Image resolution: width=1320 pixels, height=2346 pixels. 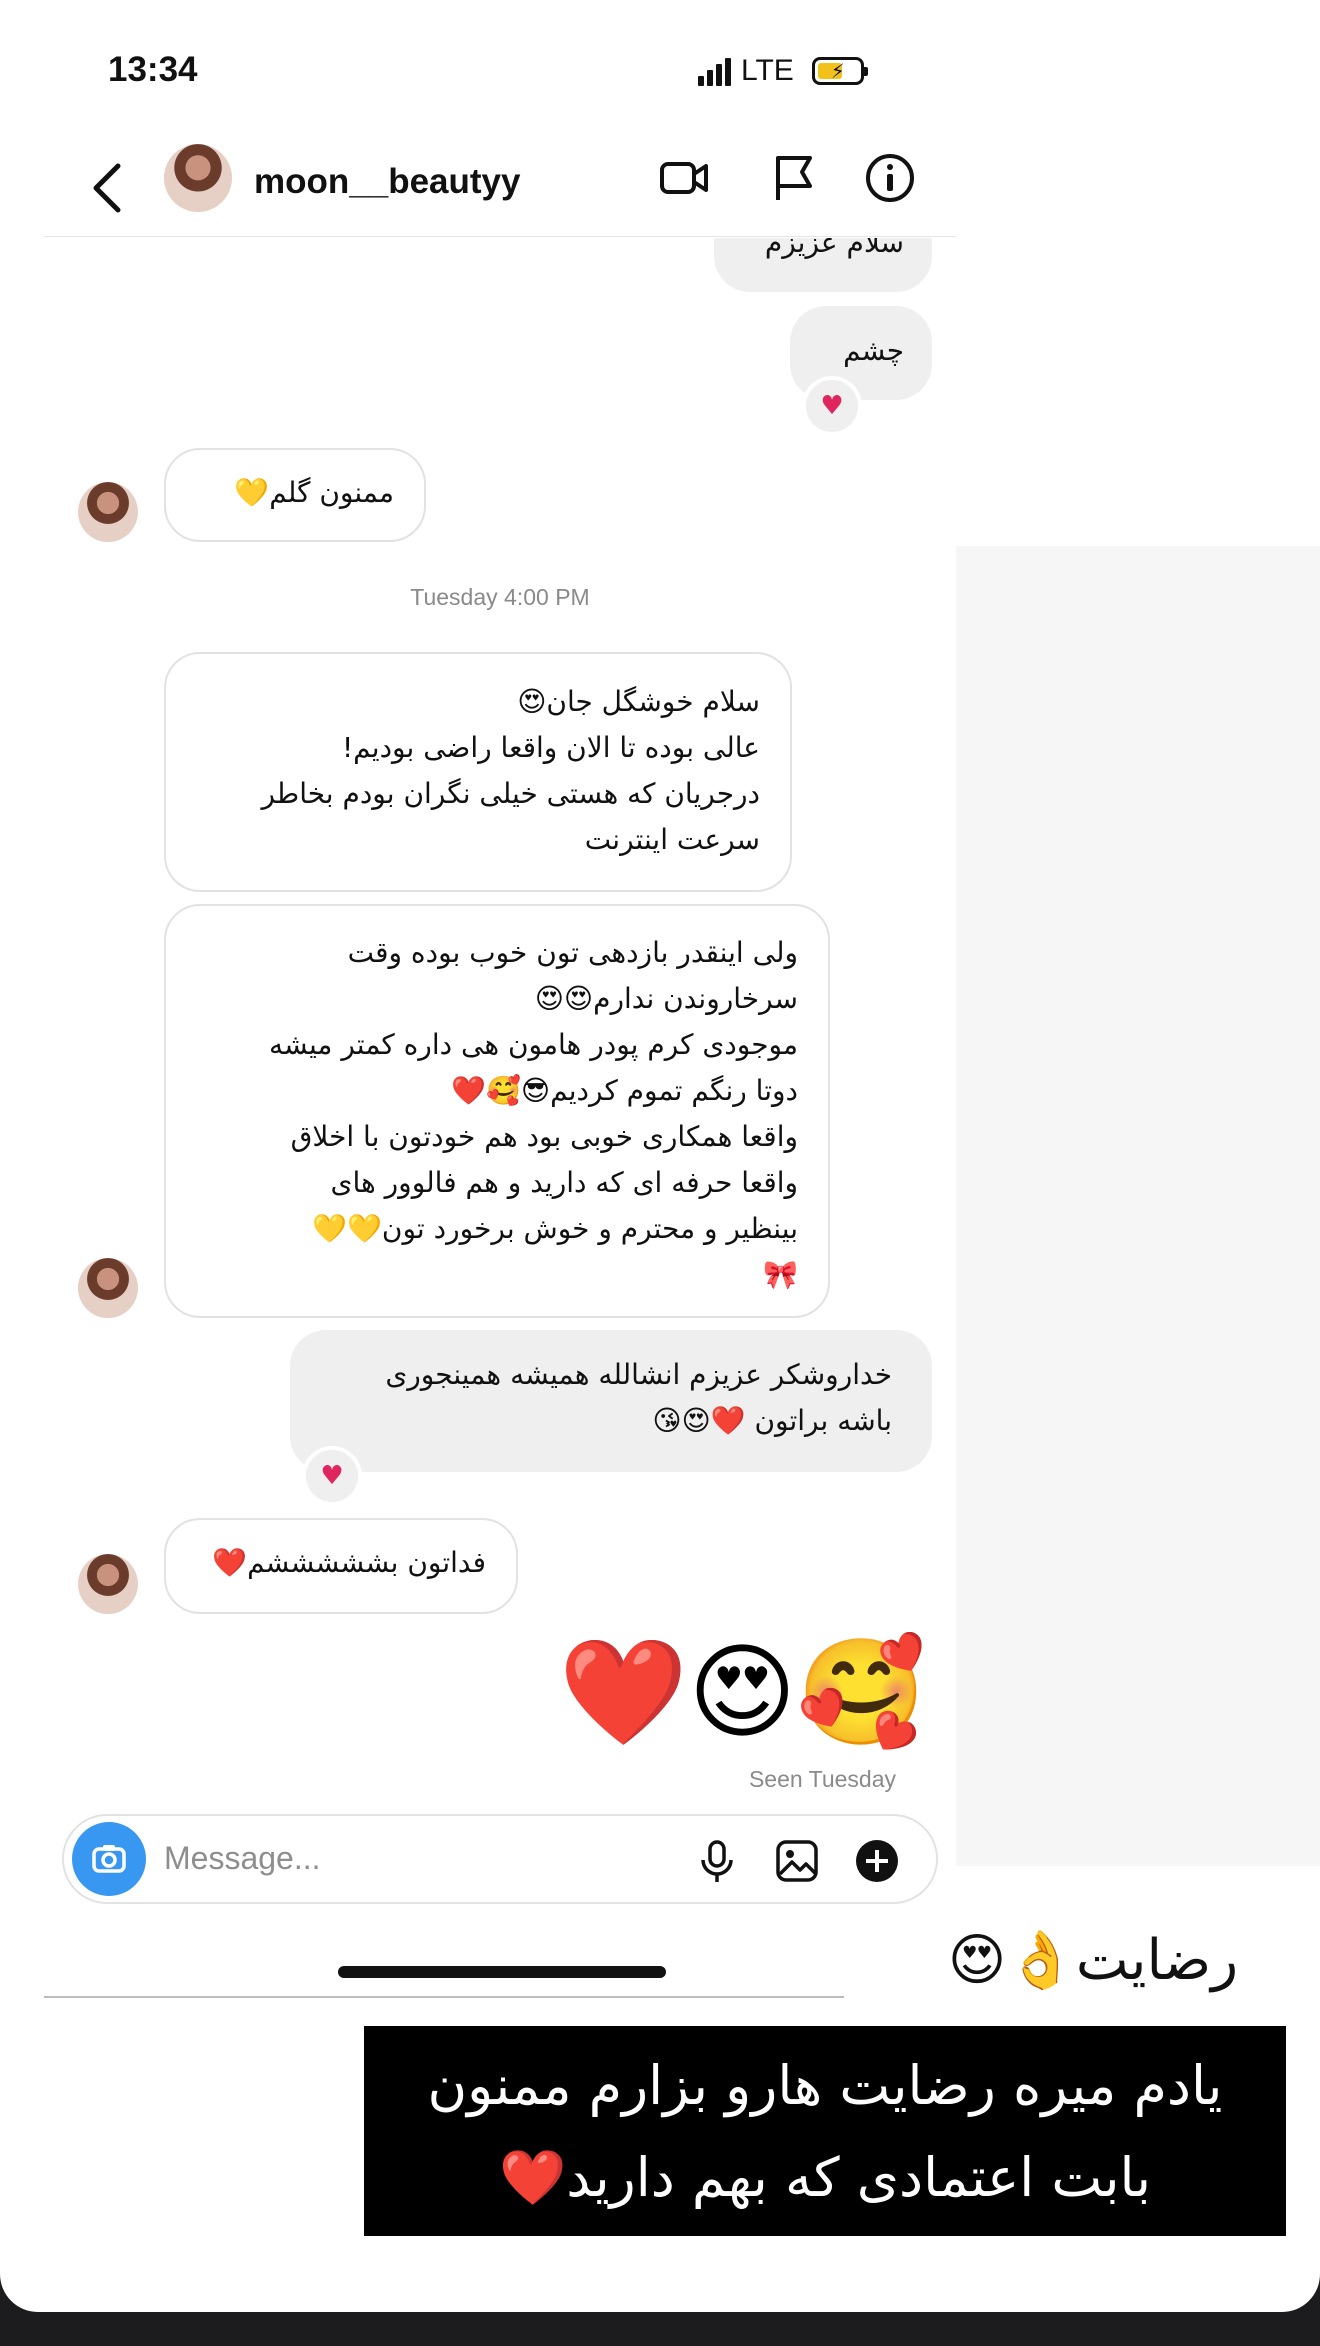 What do you see at coordinates (444, 1997) in the screenshot?
I see `divider` at bounding box center [444, 1997].